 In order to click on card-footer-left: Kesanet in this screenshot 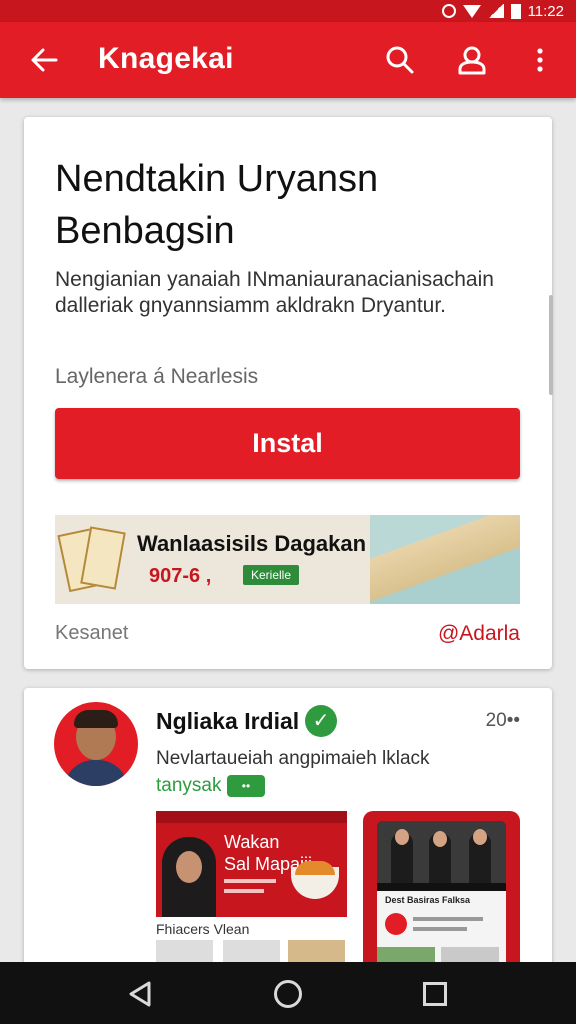, I will do `click(92, 633)`.